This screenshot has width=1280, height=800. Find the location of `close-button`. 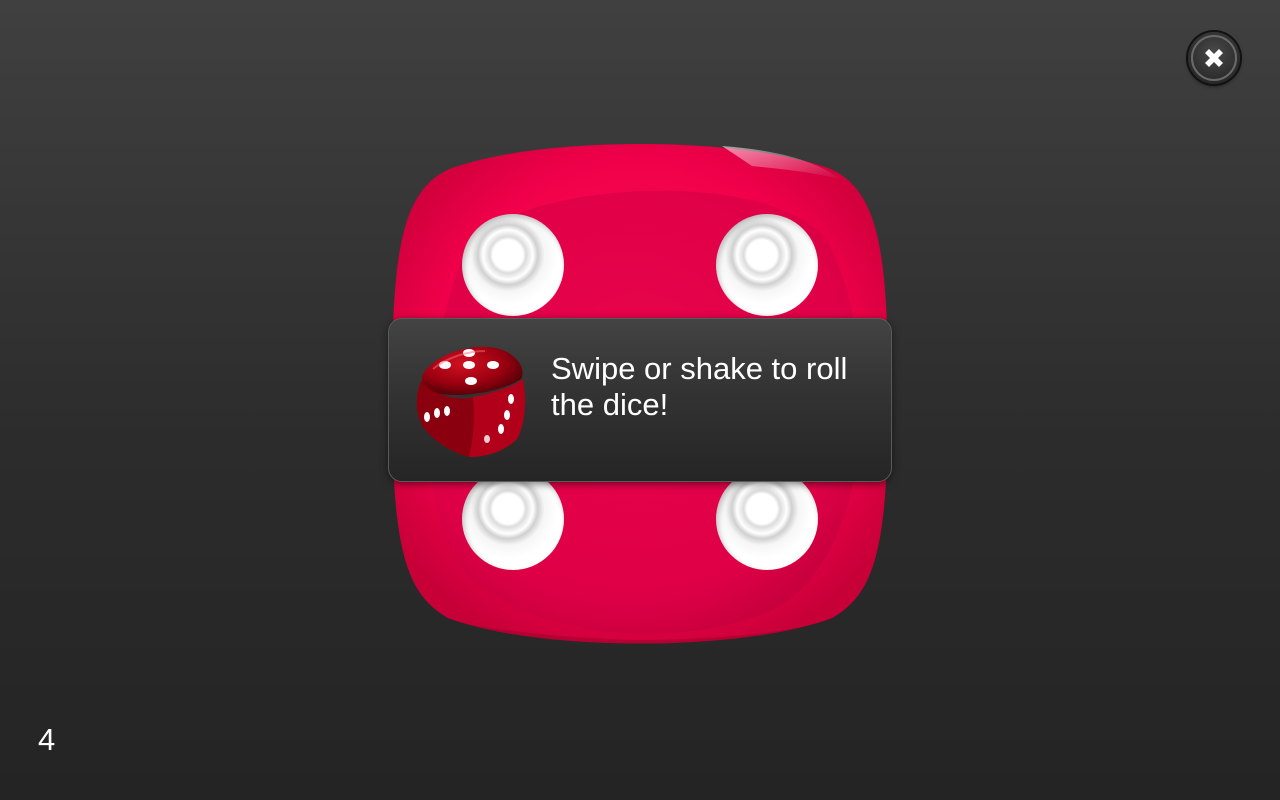

close-button is located at coordinates (1214, 58).